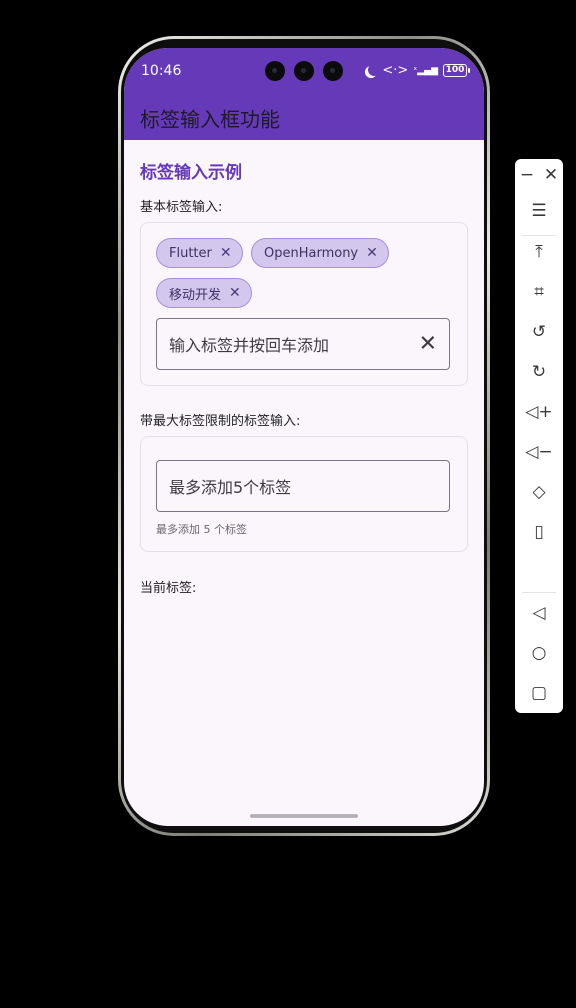 Image resolution: width=576 pixels, height=1008 pixels. Describe the element at coordinates (220, 421) in the screenshot. I see `limited-tag-input-label: 带最大标签限制的标签输入:` at that location.